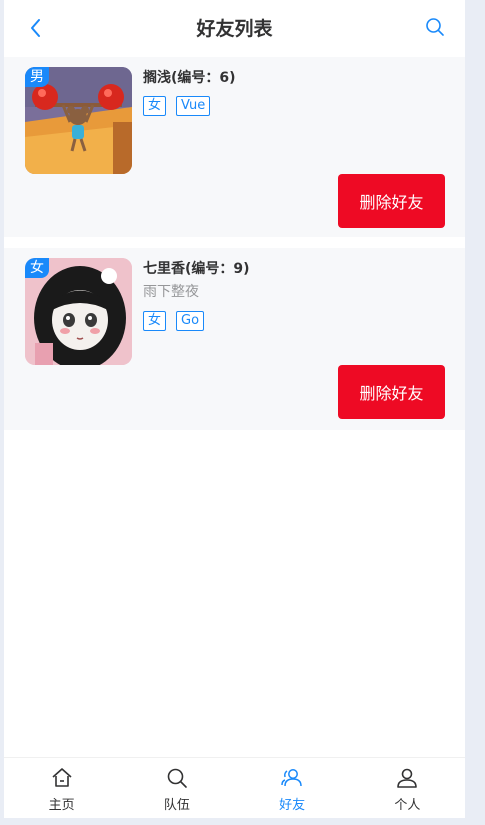 This screenshot has width=485, height=825. I want to click on tag: Go, so click(190, 321).